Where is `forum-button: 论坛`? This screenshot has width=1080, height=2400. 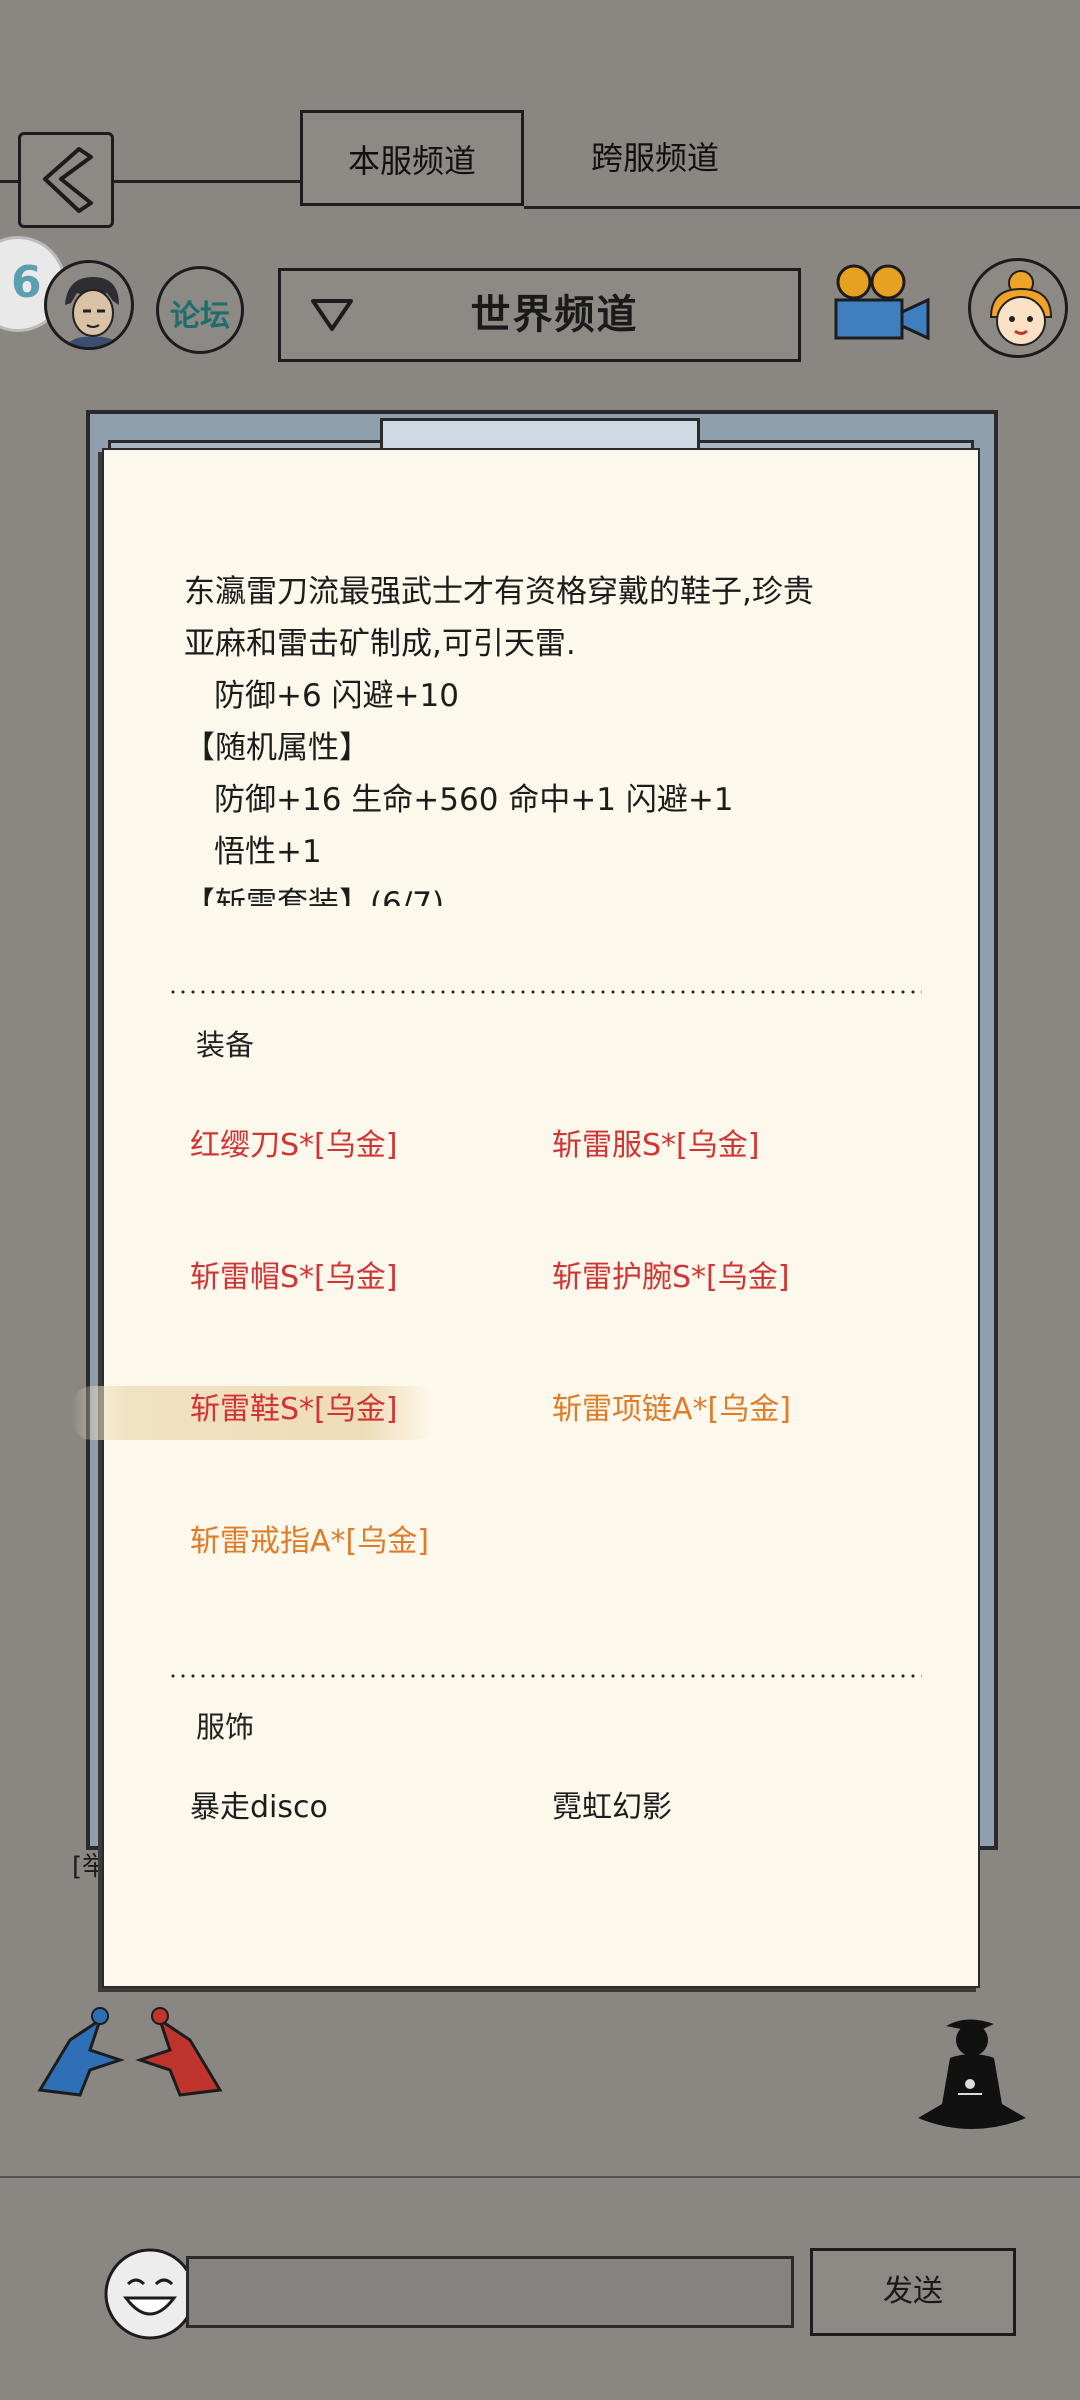
forum-button: 论坛 is located at coordinates (200, 310).